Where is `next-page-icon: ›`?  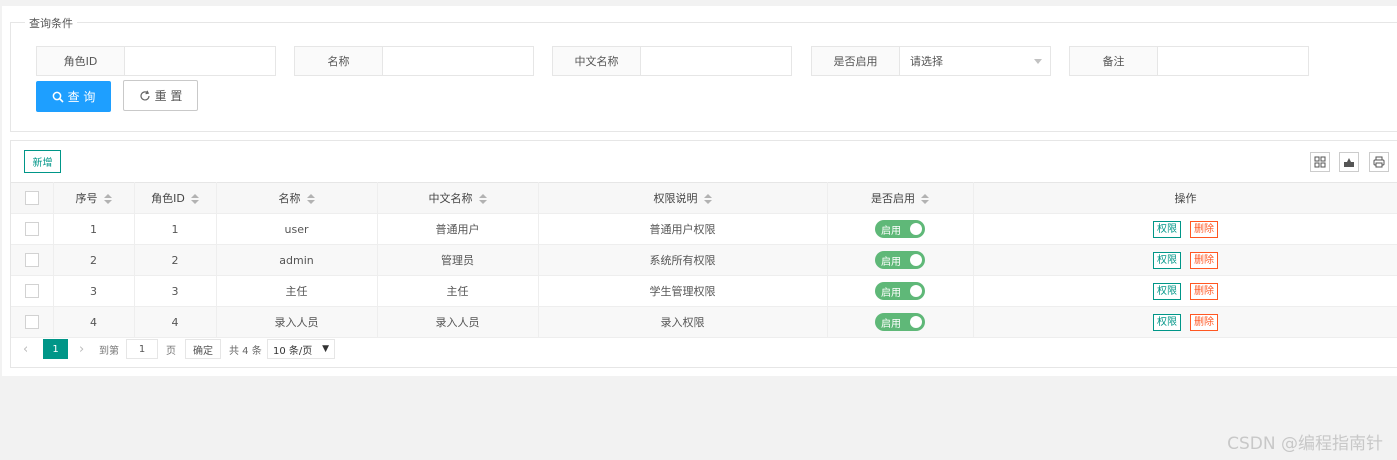
next-page-icon: › is located at coordinates (81, 349).